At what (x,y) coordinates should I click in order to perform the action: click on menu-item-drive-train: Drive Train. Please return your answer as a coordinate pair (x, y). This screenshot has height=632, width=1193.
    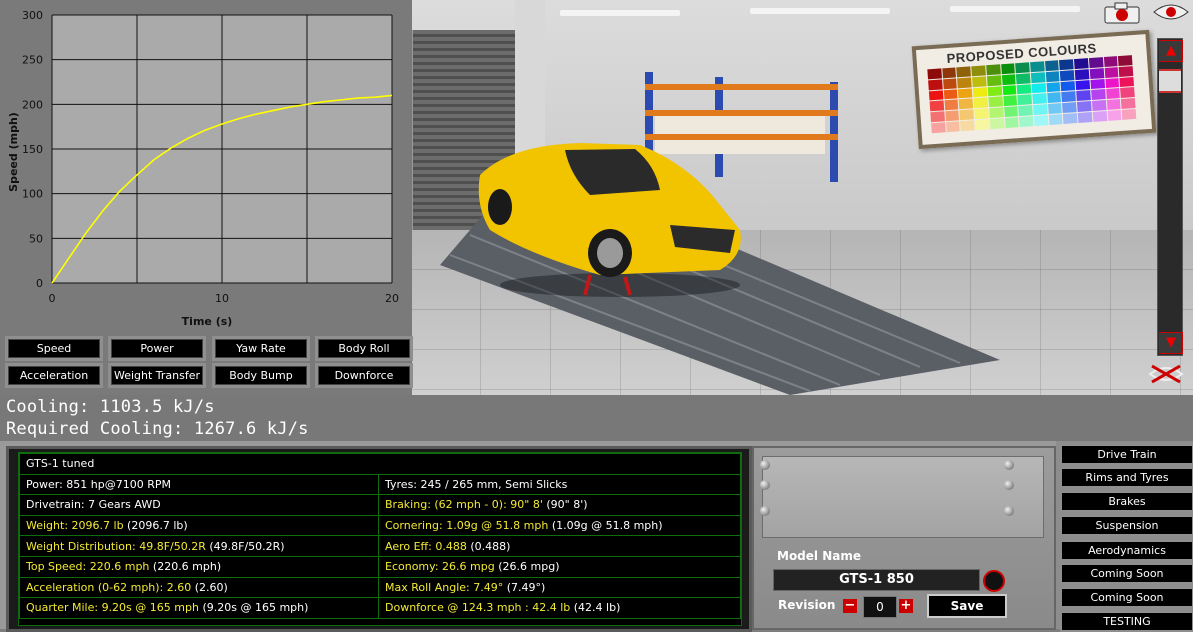
    Looking at the image, I should click on (1126, 454).